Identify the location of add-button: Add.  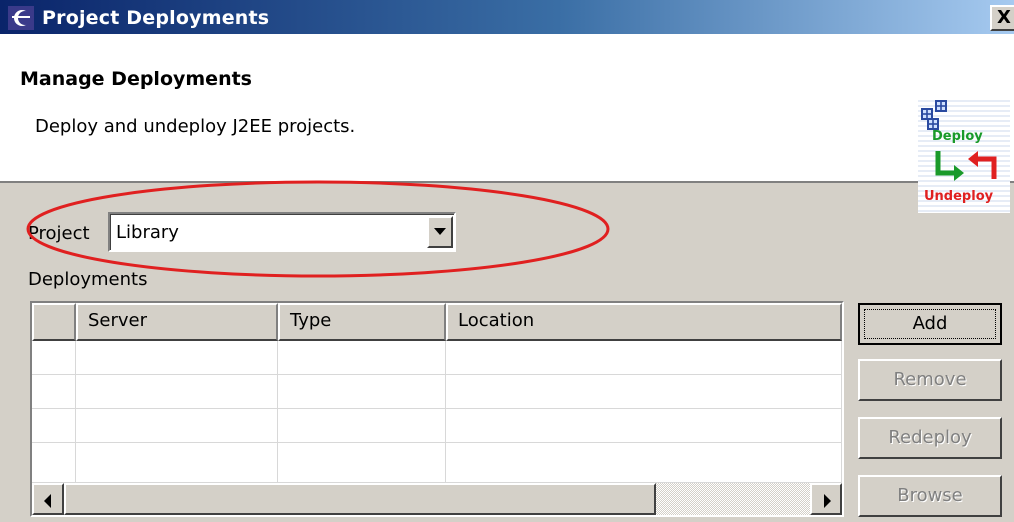
(930, 324).